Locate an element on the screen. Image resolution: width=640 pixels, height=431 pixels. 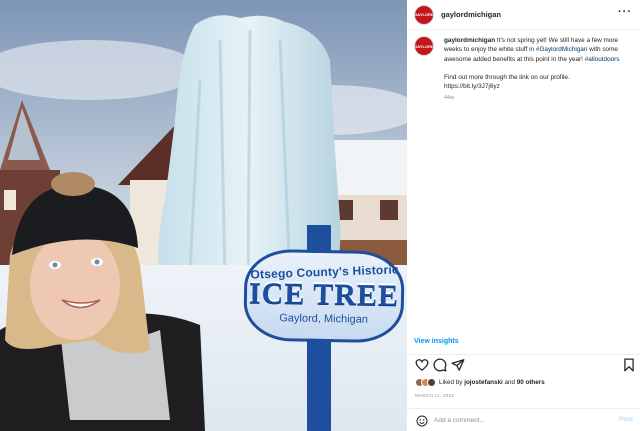
post-header: GAYLORD gaylordmichigan ··· is located at coordinates (523, 15).